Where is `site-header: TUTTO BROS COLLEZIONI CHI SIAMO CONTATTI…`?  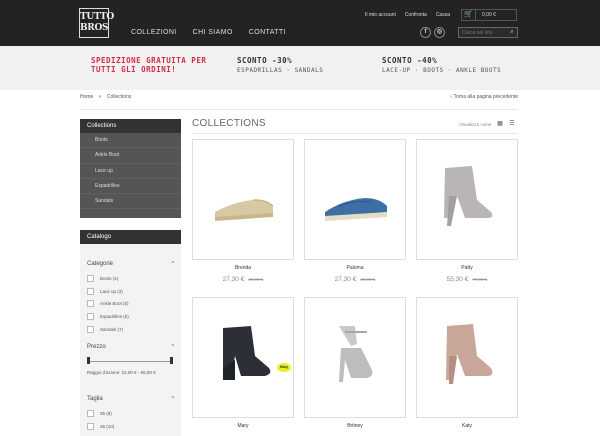 site-header: TUTTO BROS COLLEZIONI CHI SIAMO CONTATTI… is located at coordinates (300, 23).